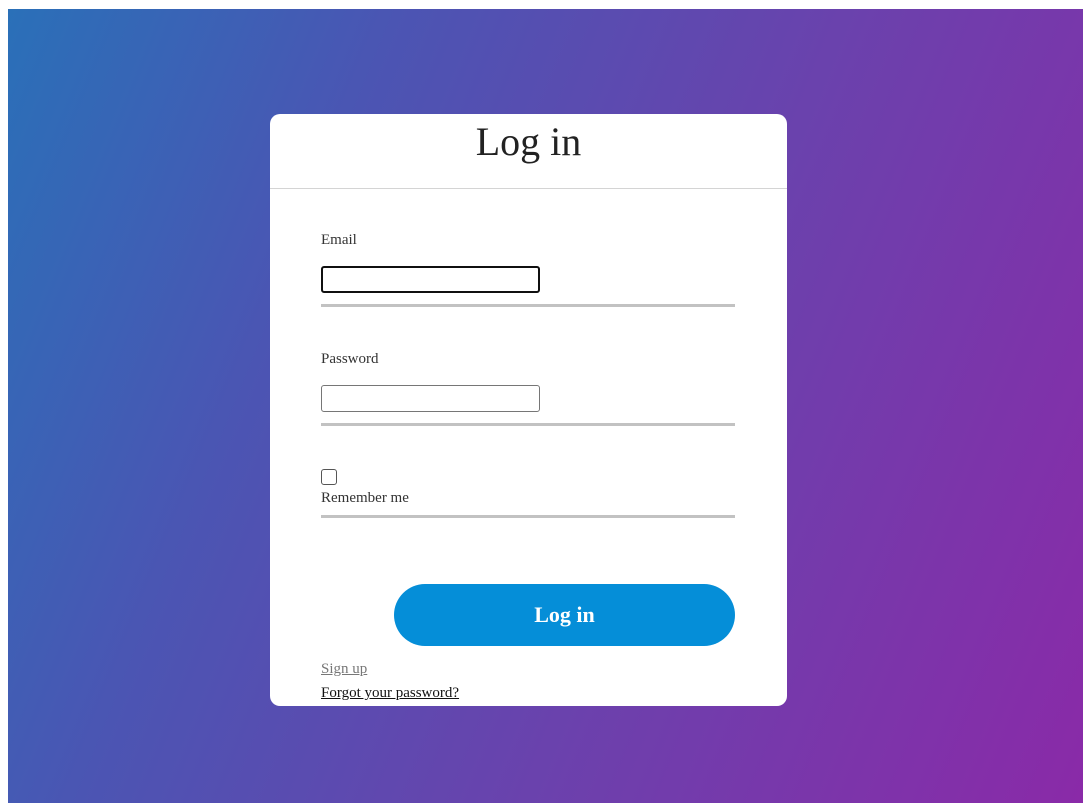 The width and height of the screenshot is (1083, 803). Describe the element at coordinates (564, 615) in the screenshot. I see `login-button: Log in` at that location.